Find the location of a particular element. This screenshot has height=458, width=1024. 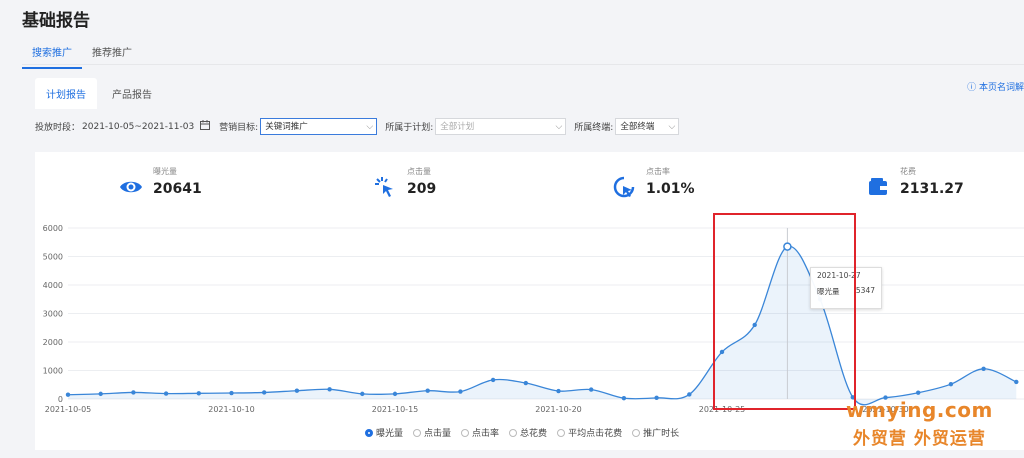

glossary-link: ⓘ 本页名词解 is located at coordinates (995, 86).